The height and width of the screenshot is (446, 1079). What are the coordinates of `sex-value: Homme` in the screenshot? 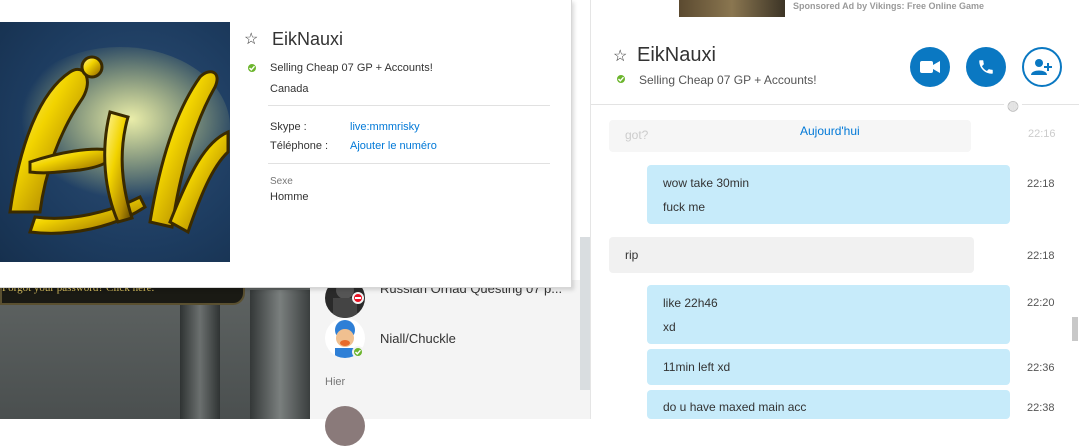 It's located at (289, 197).